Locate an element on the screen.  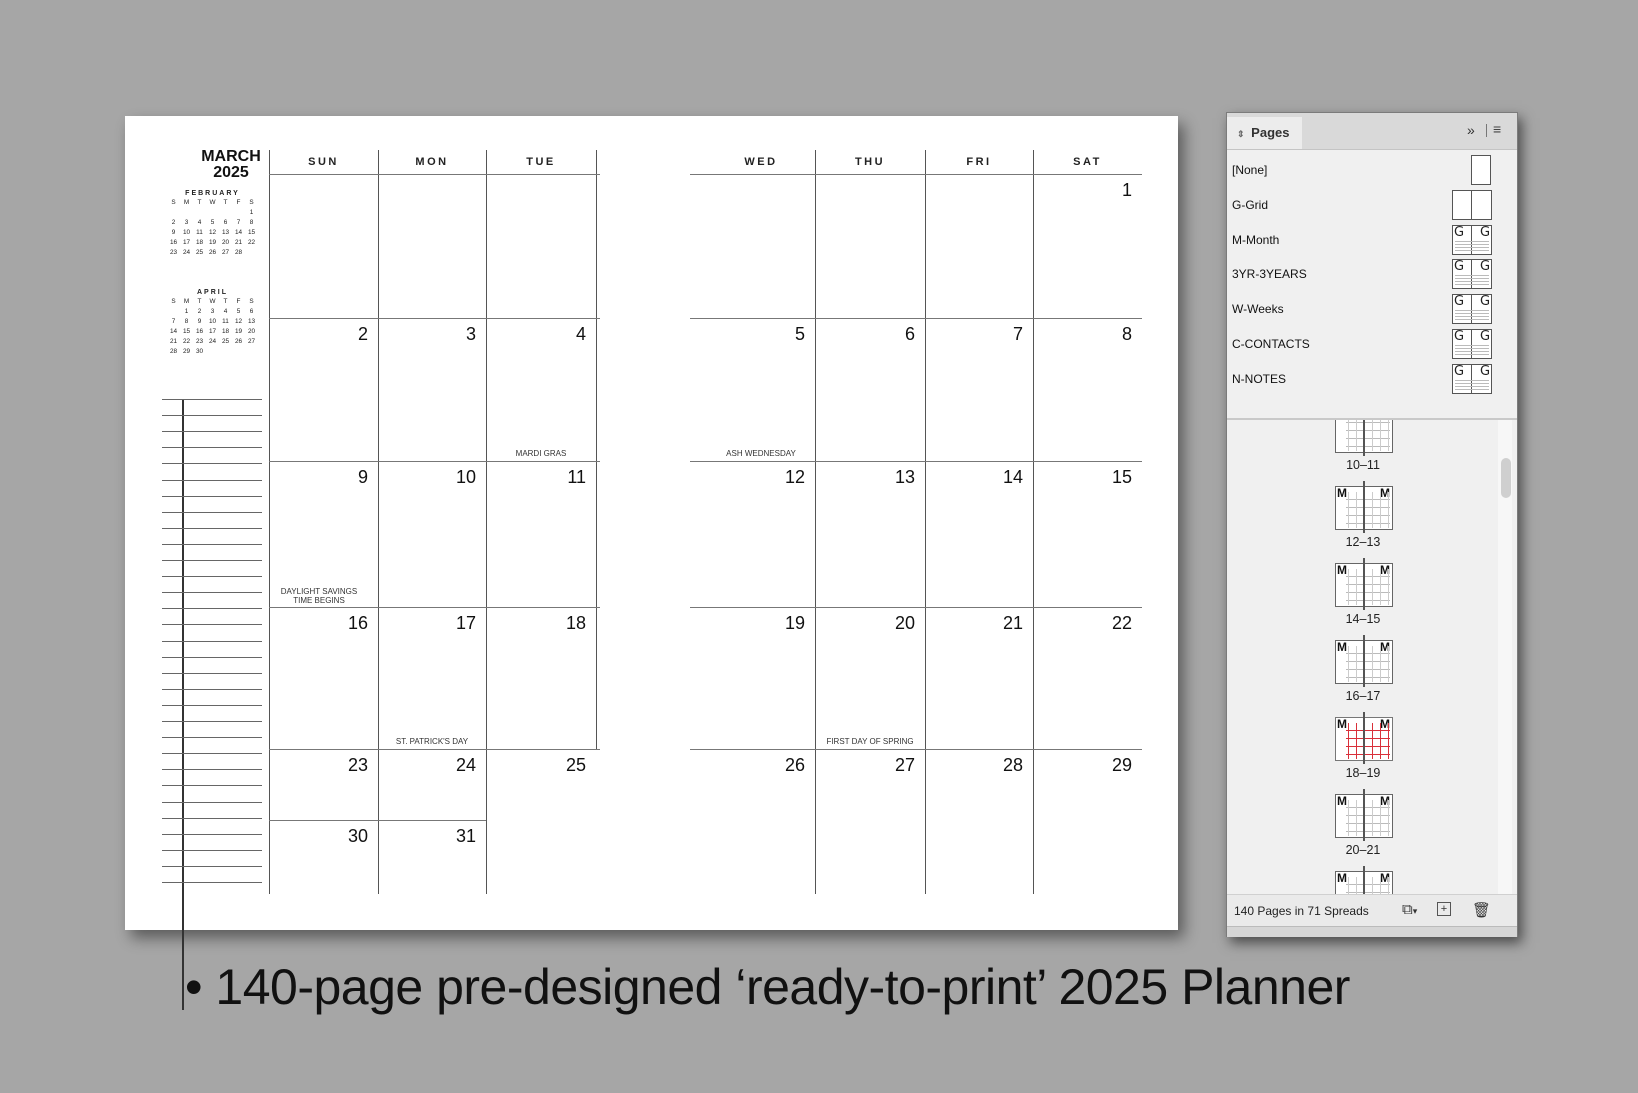
tab-pages: ⇕ Pages is located at coordinates (1264, 133).